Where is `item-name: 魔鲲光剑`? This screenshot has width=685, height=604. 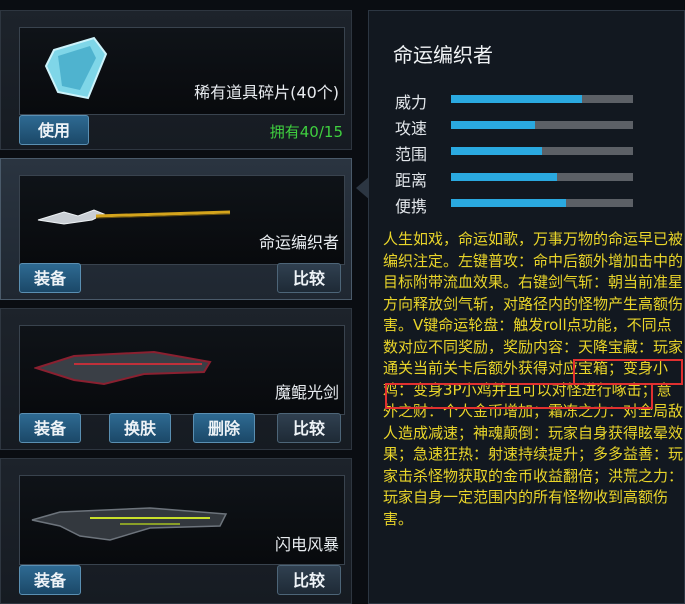 item-name: 魔鲲光剑 is located at coordinates (306, 392).